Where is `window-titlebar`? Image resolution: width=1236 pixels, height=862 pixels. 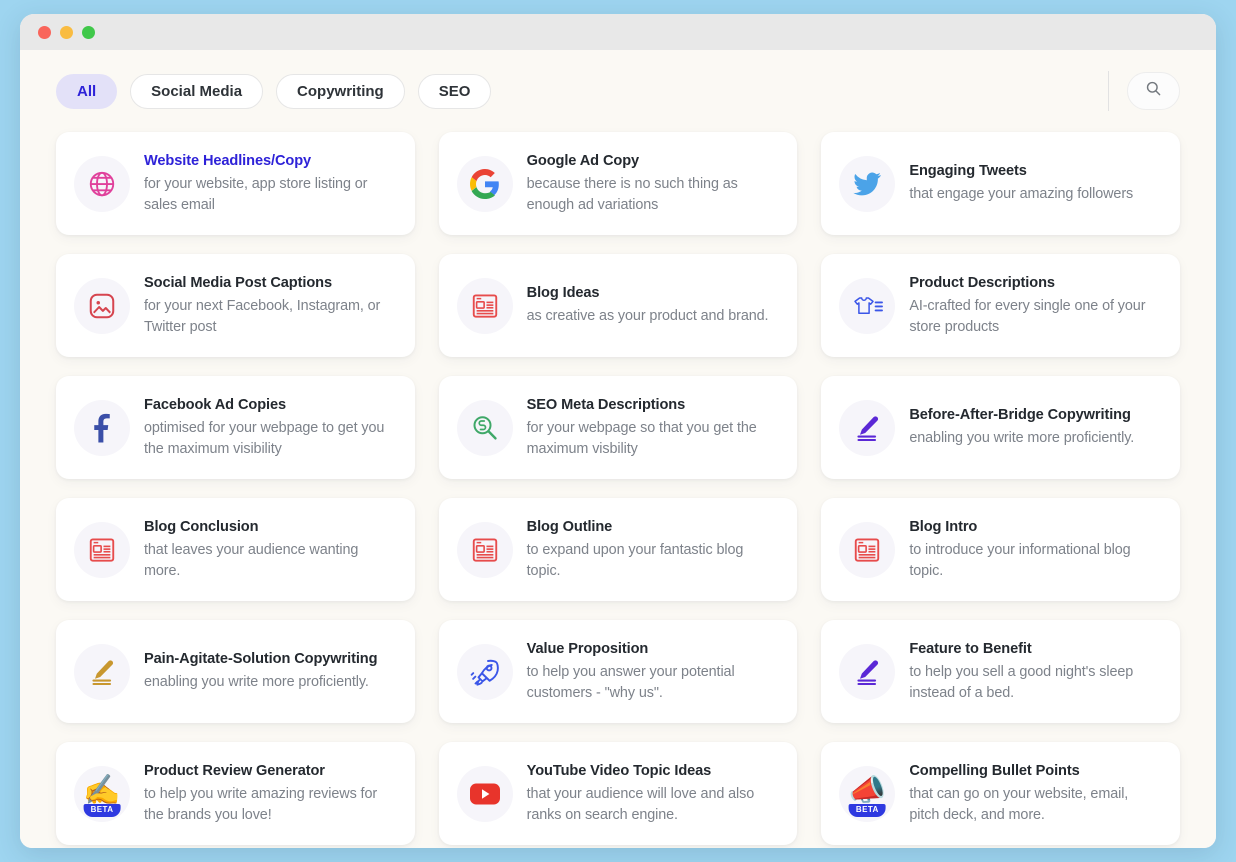 window-titlebar is located at coordinates (618, 32).